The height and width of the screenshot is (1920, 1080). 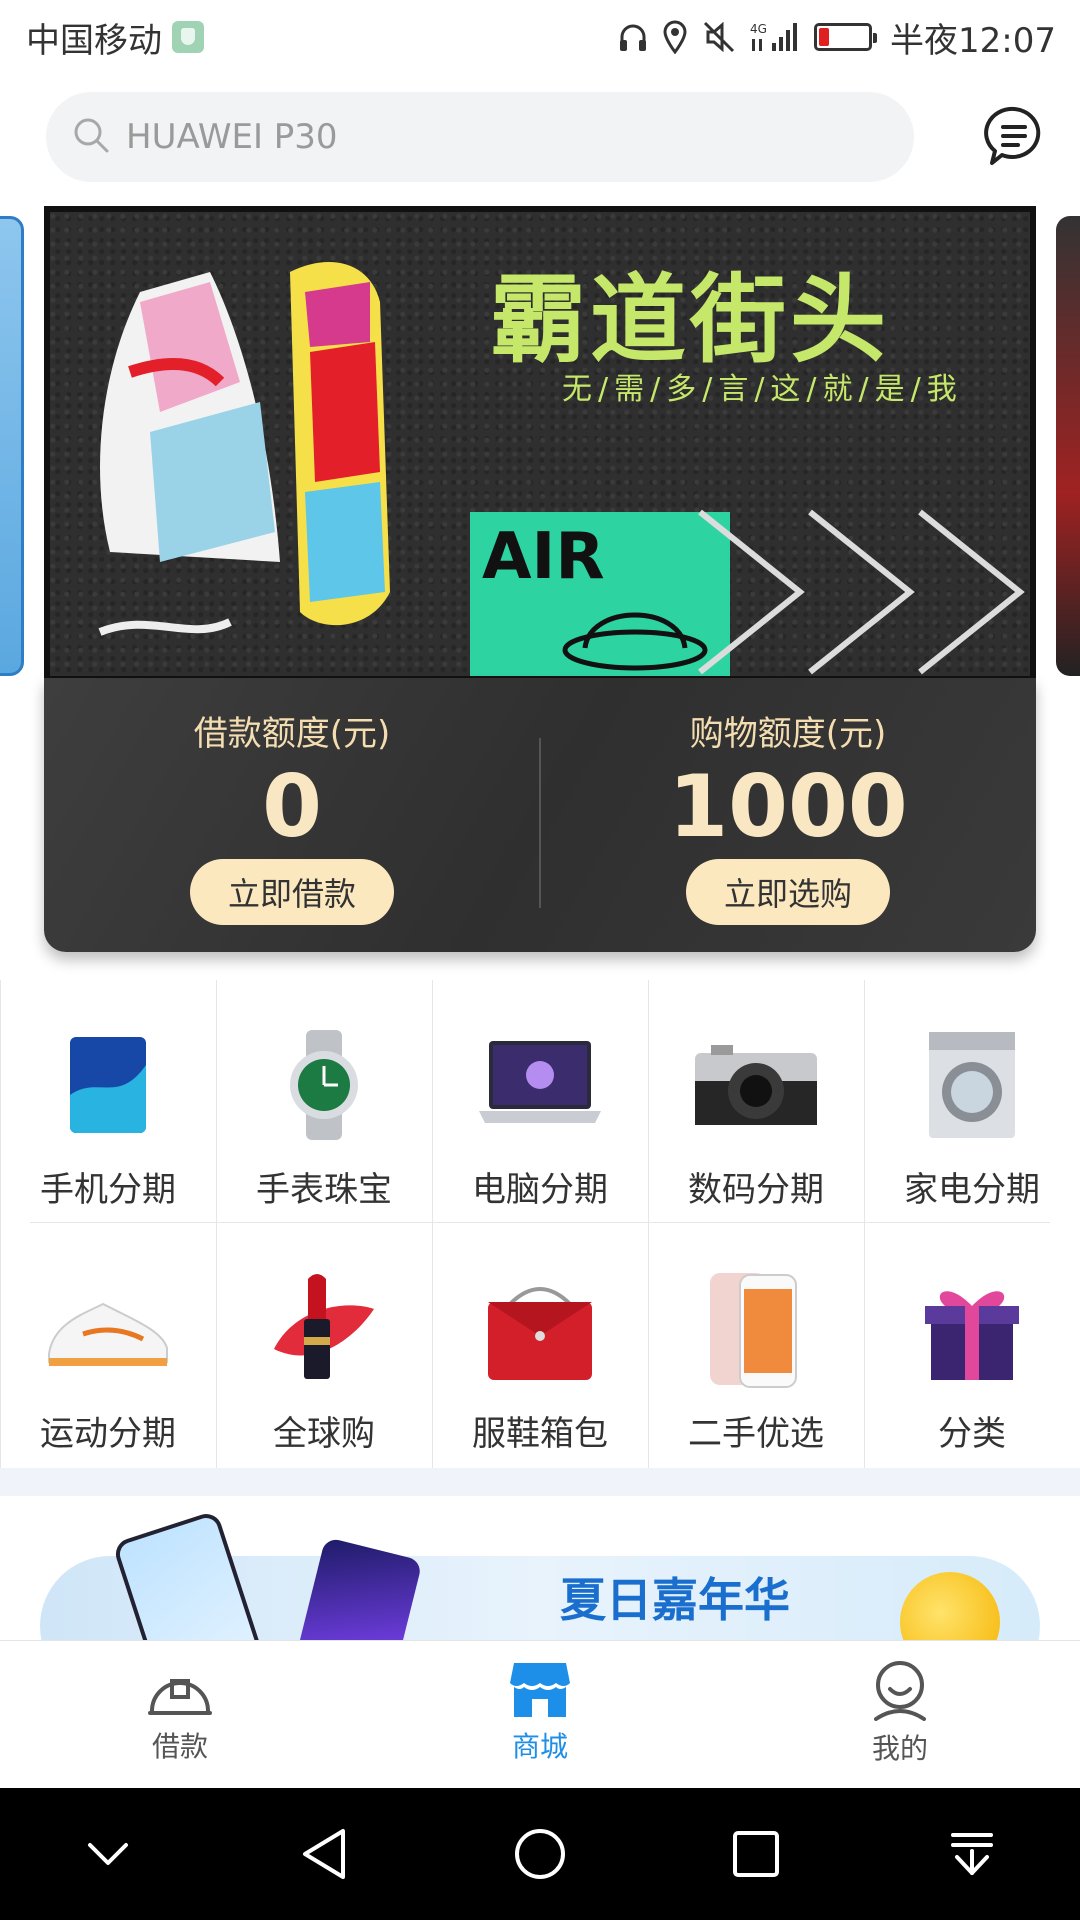 I want to click on category-label: 二手优选, so click(x=756, y=1434).